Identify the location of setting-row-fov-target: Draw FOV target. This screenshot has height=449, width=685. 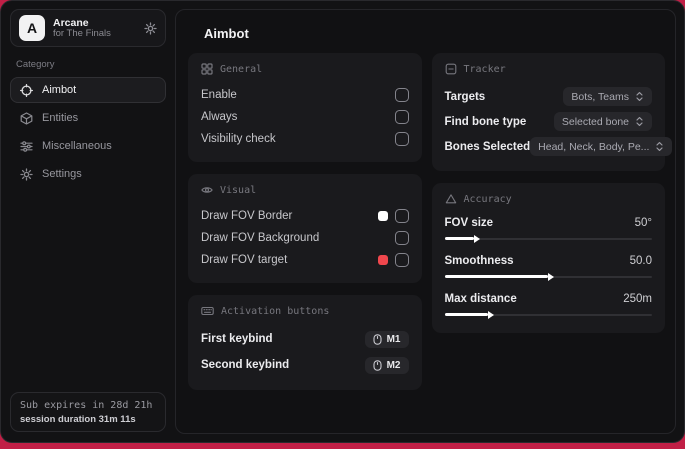
(305, 260).